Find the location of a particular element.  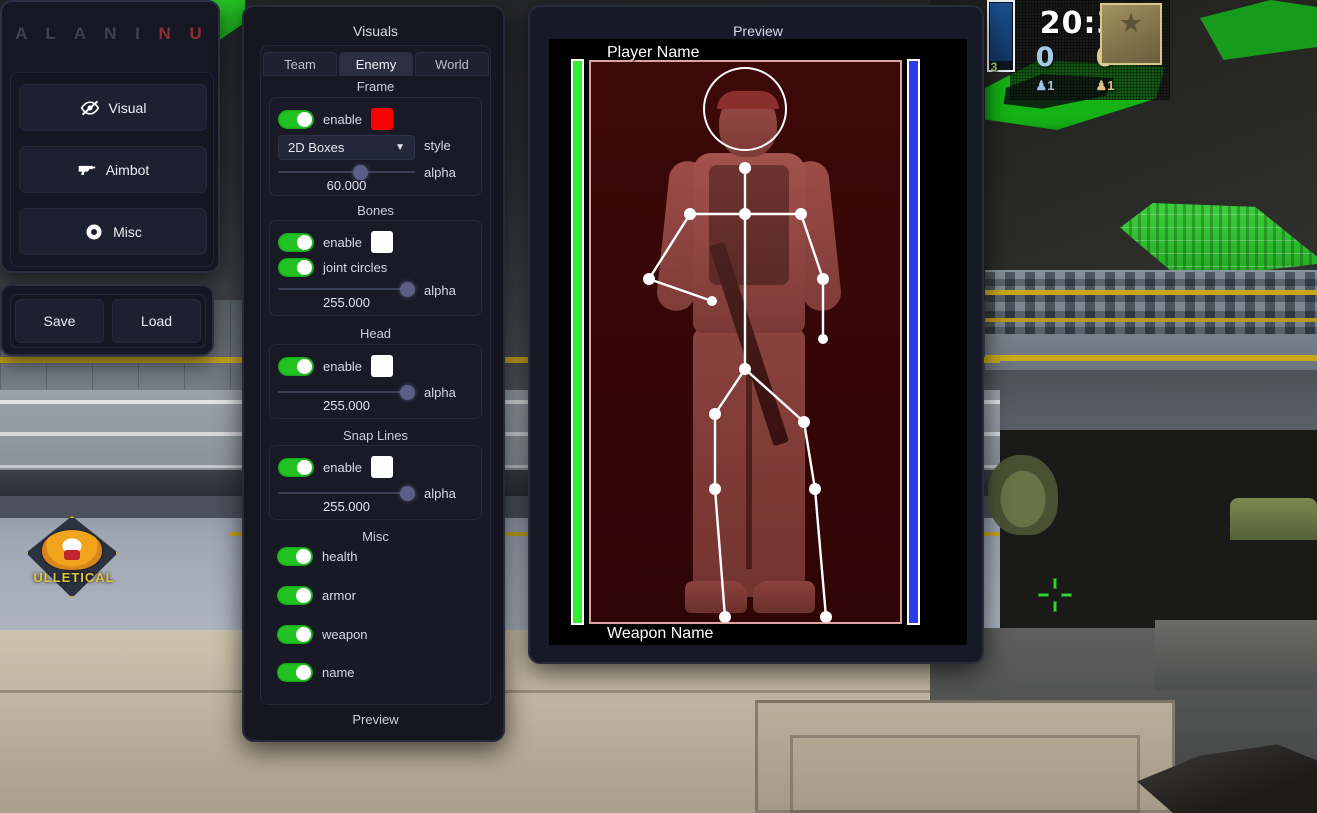

snap-lines-enable-label: enable is located at coordinates (343, 467).